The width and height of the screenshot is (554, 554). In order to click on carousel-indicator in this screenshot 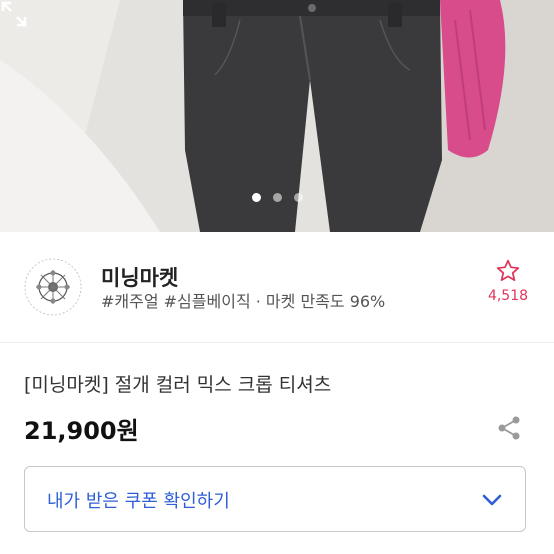, I will do `click(277, 197)`.